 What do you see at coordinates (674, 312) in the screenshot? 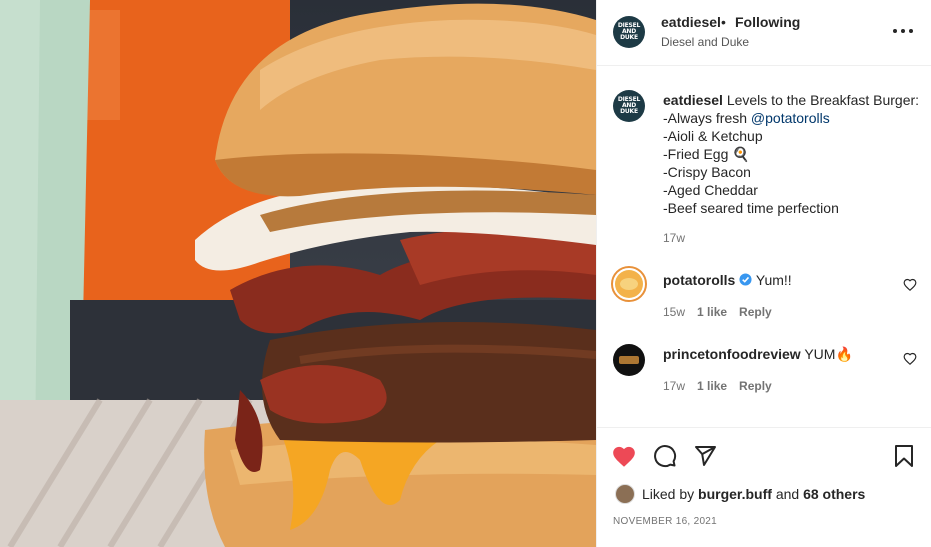
I see `comment-time: 15w` at bounding box center [674, 312].